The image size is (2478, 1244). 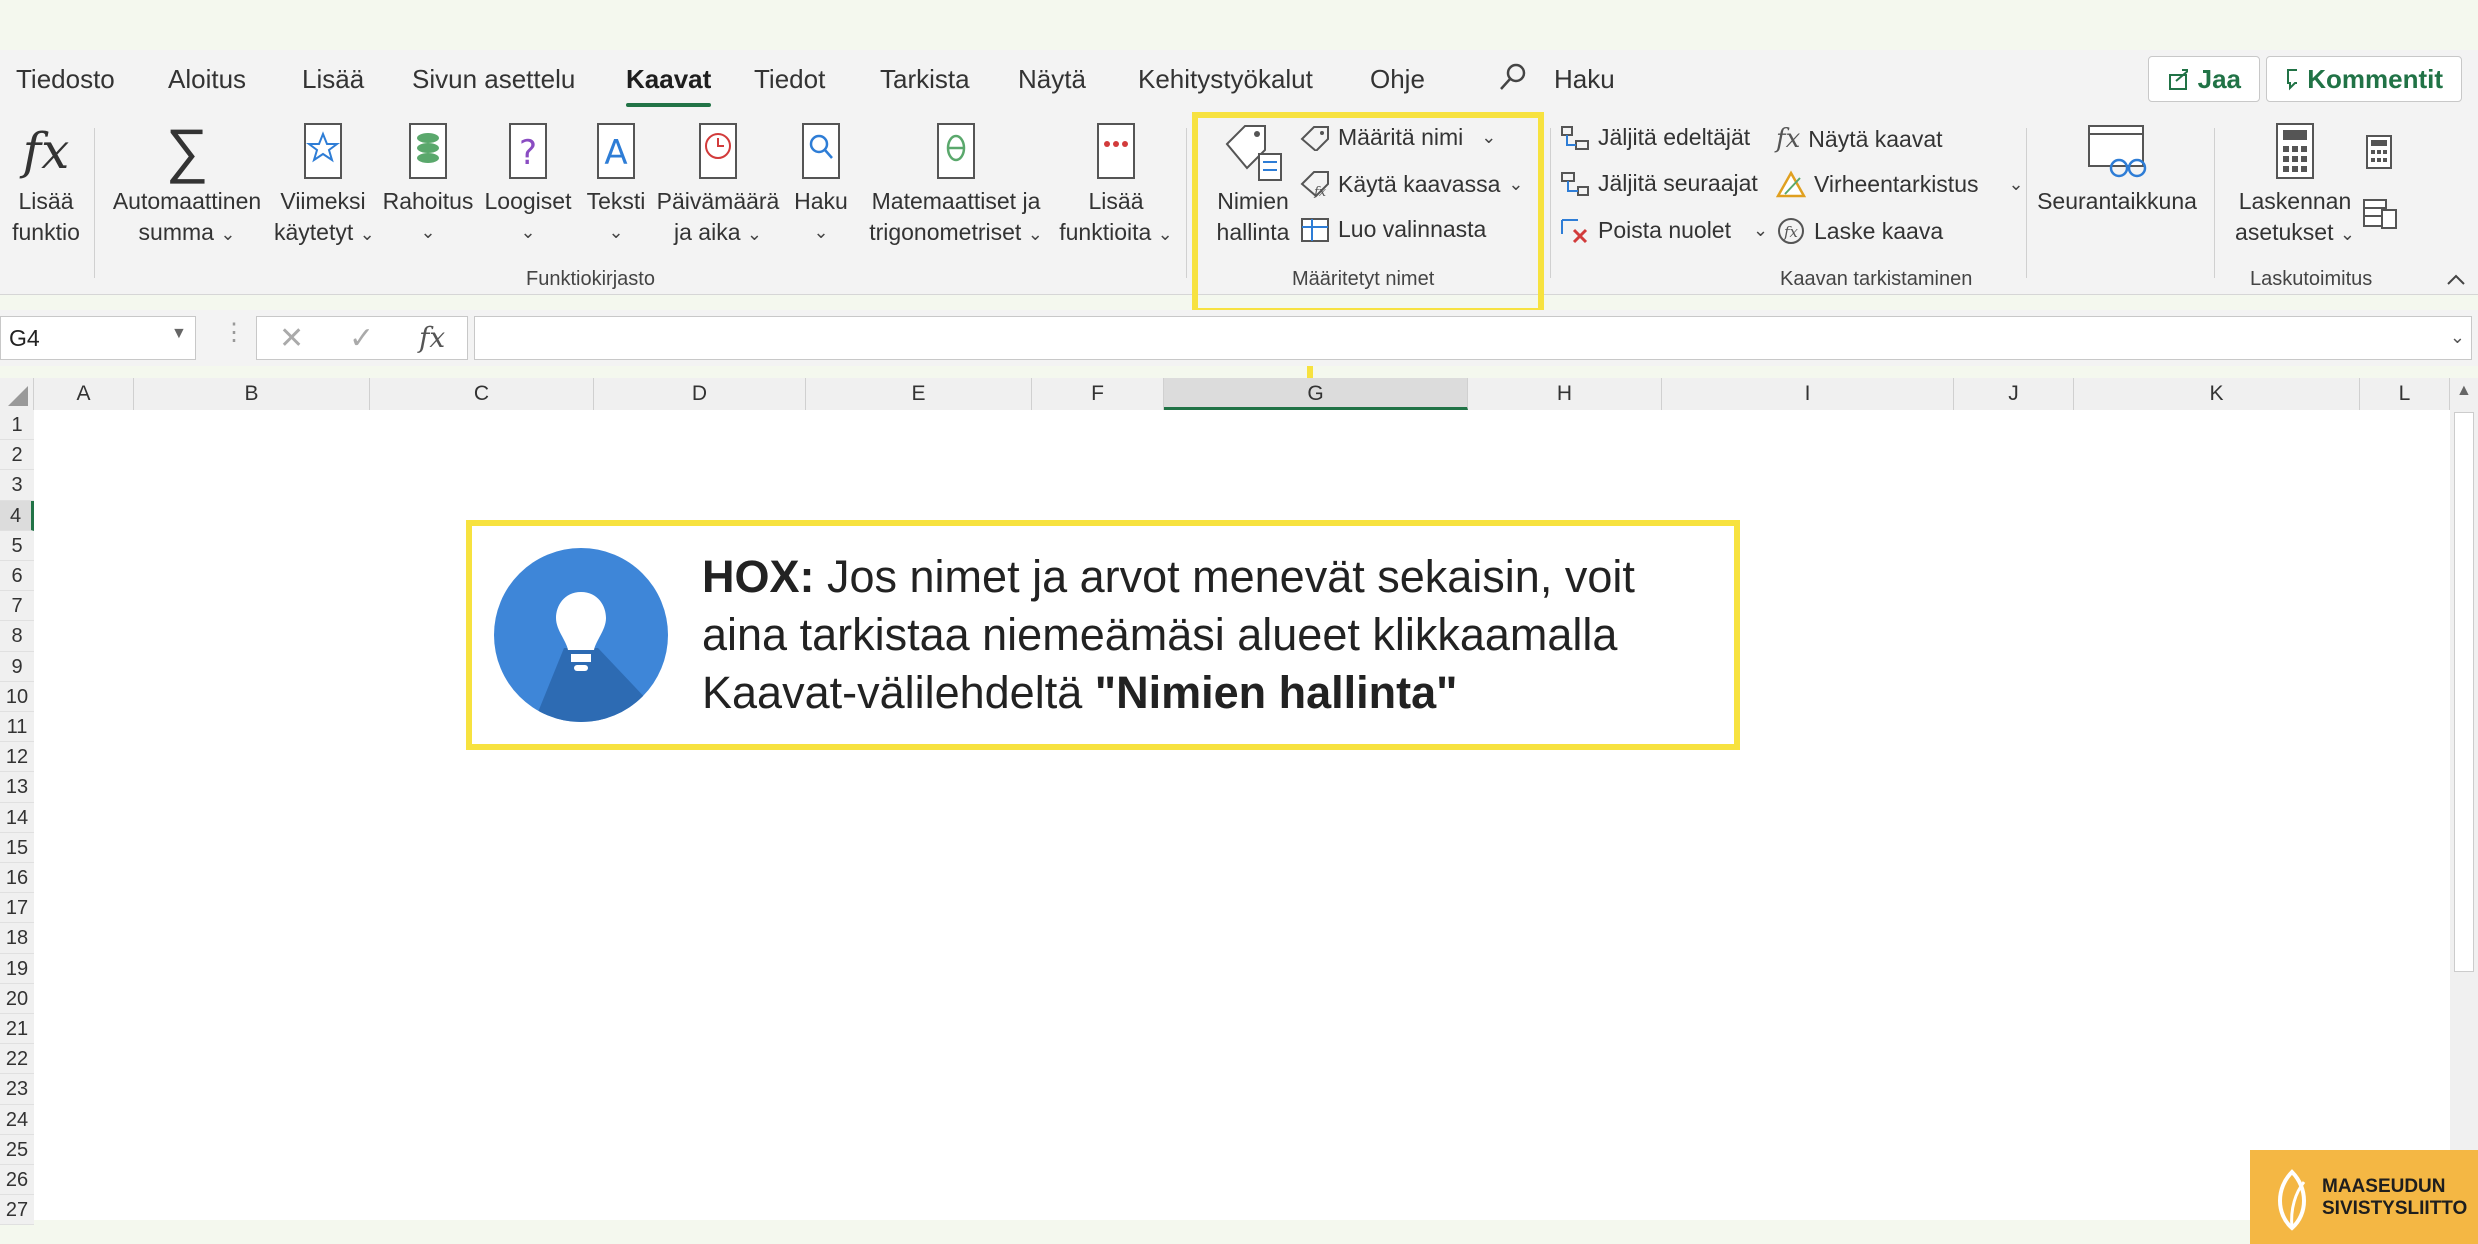 What do you see at coordinates (1513, 77) in the screenshot?
I see `search-icon` at bounding box center [1513, 77].